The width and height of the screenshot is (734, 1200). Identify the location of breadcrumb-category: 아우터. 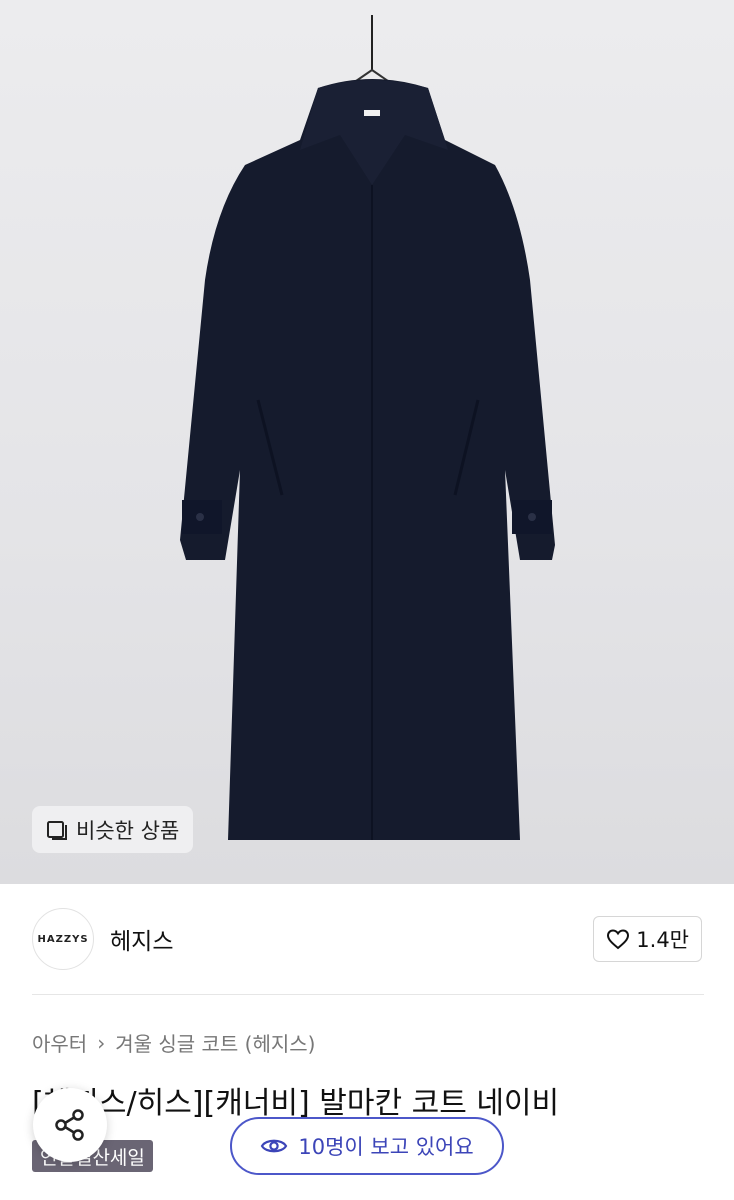
(59, 1042).